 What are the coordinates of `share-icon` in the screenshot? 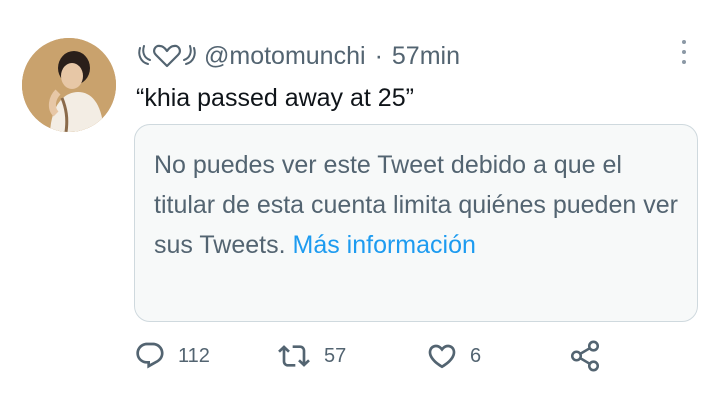 It's located at (585, 356).